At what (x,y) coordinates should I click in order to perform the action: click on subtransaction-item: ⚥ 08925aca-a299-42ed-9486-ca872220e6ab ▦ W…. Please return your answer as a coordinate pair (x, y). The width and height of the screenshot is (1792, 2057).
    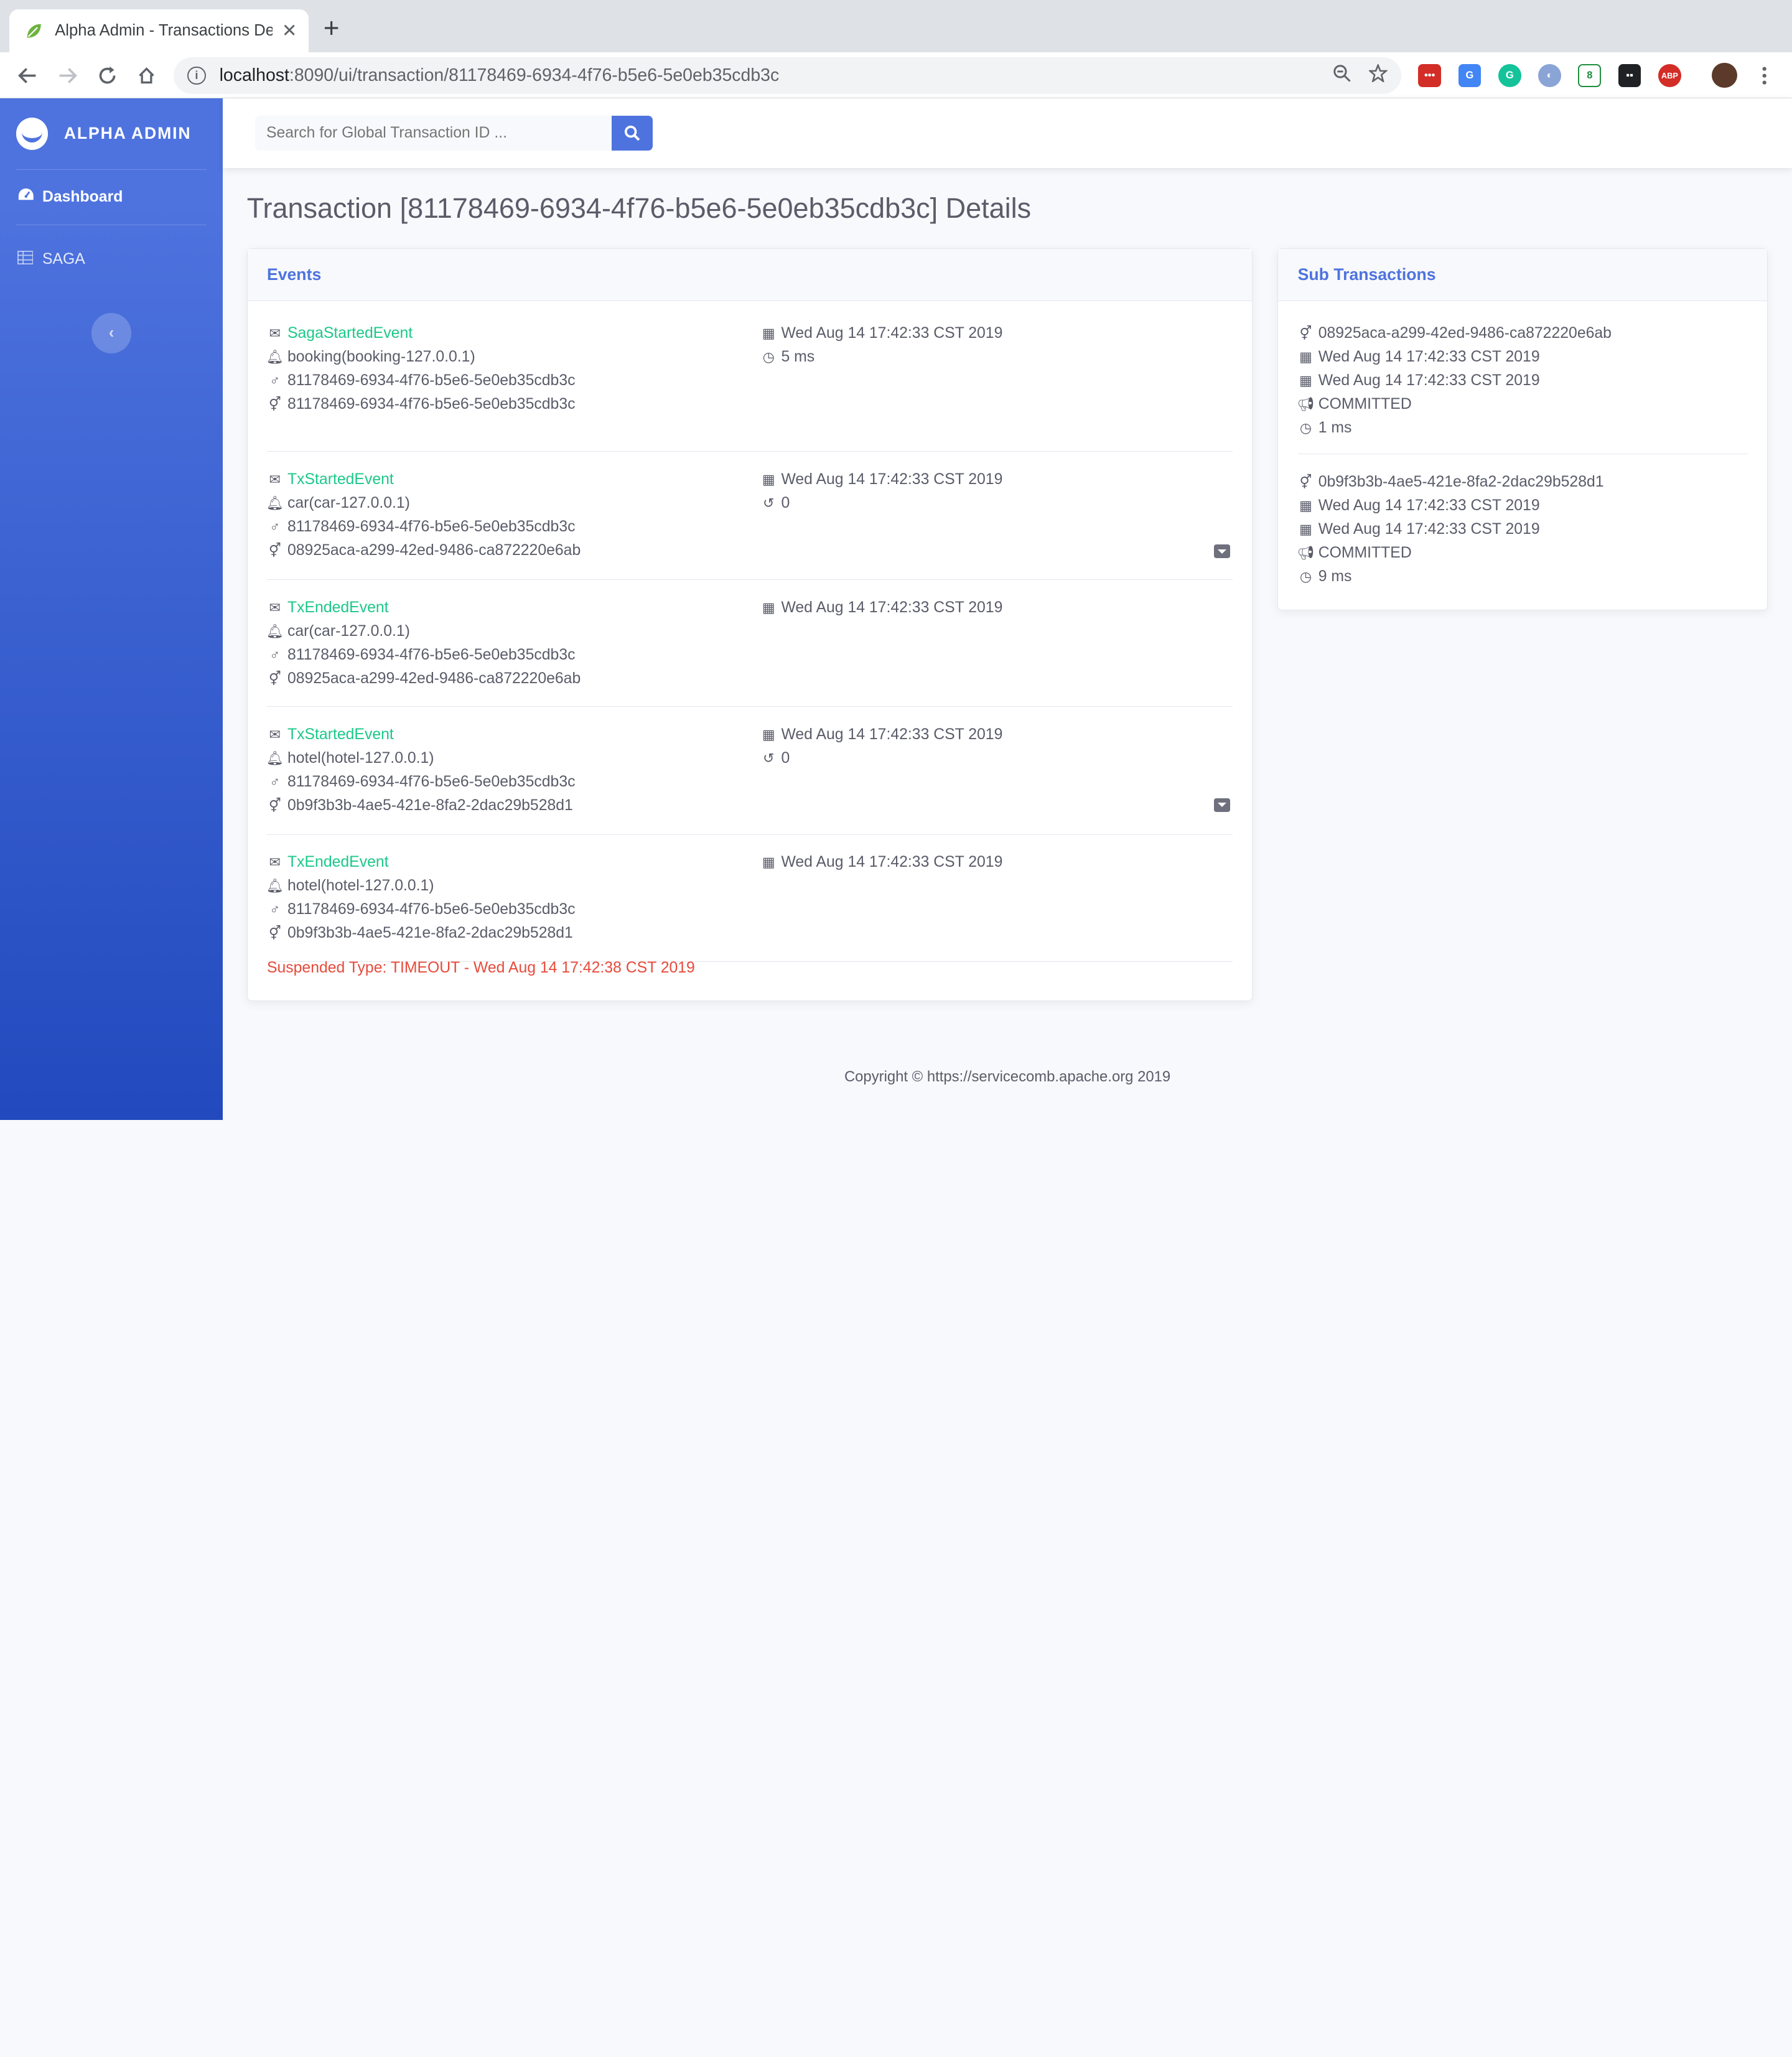
    Looking at the image, I should click on (1522, 378).